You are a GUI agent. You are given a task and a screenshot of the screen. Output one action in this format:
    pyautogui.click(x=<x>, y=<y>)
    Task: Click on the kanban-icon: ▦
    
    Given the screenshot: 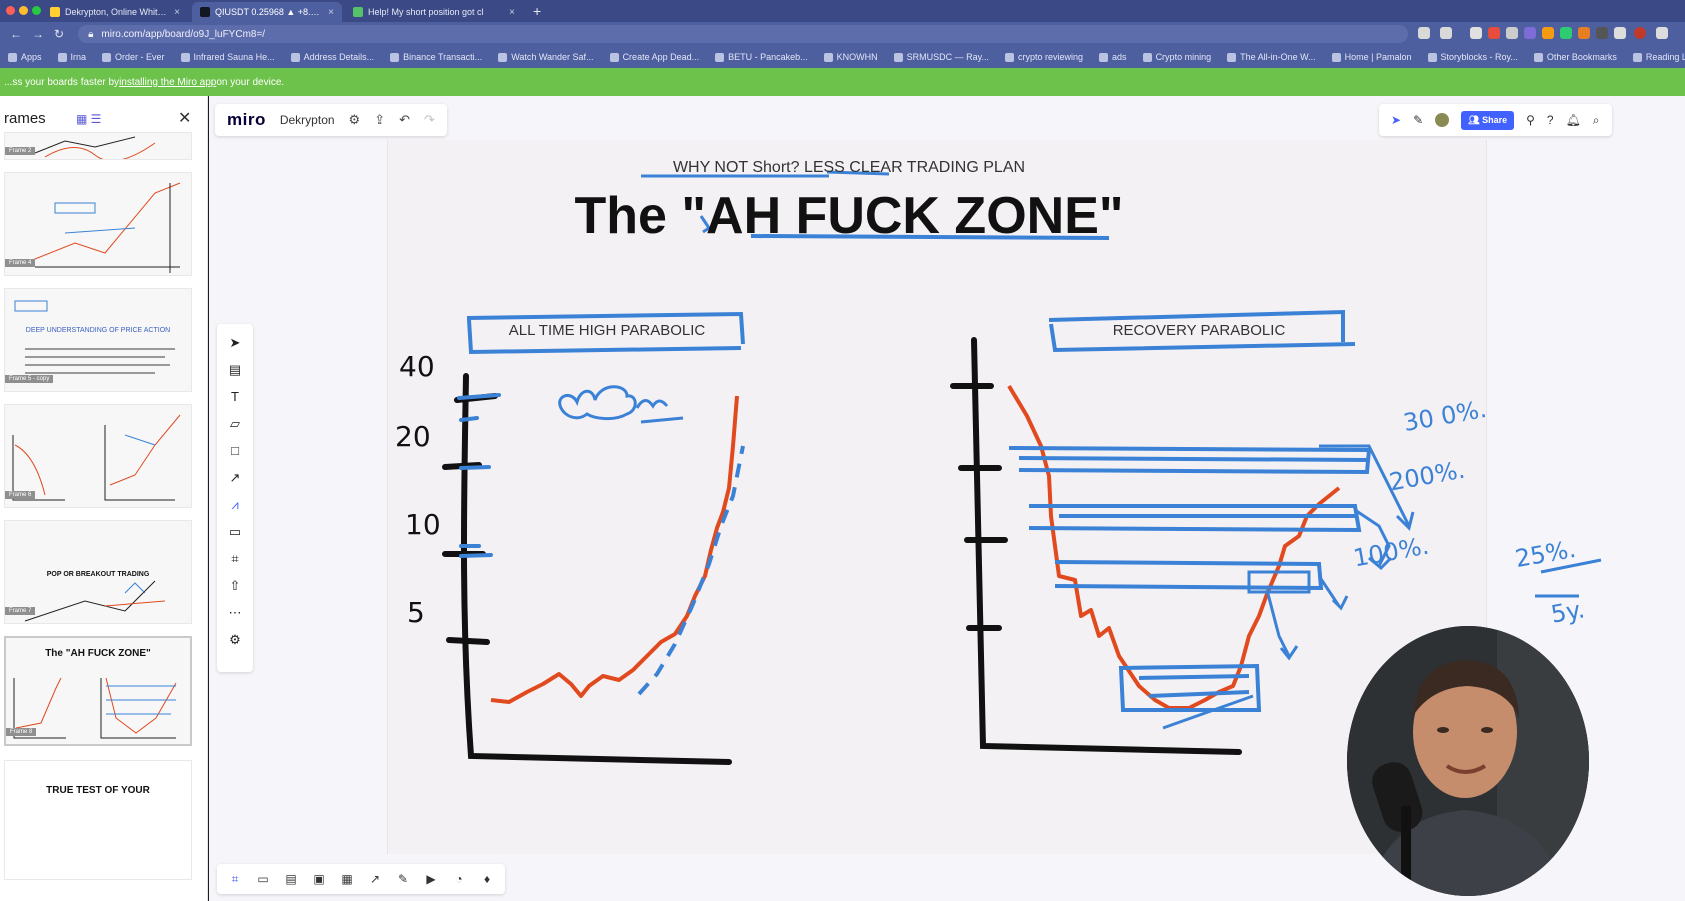 What is the action you would take?
    pyautogui.click(x=347, y=879)
    